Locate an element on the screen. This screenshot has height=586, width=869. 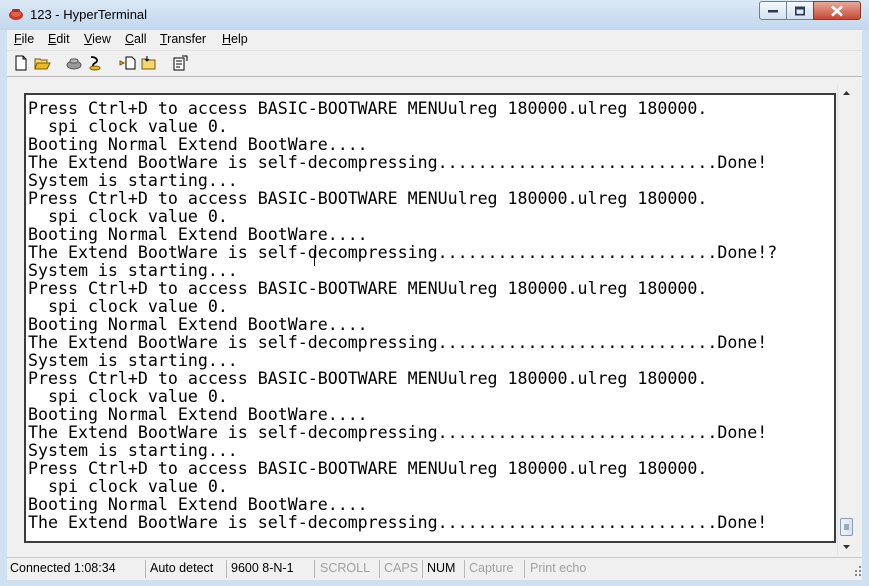
resize-grip is located at coordinates (857, 570).